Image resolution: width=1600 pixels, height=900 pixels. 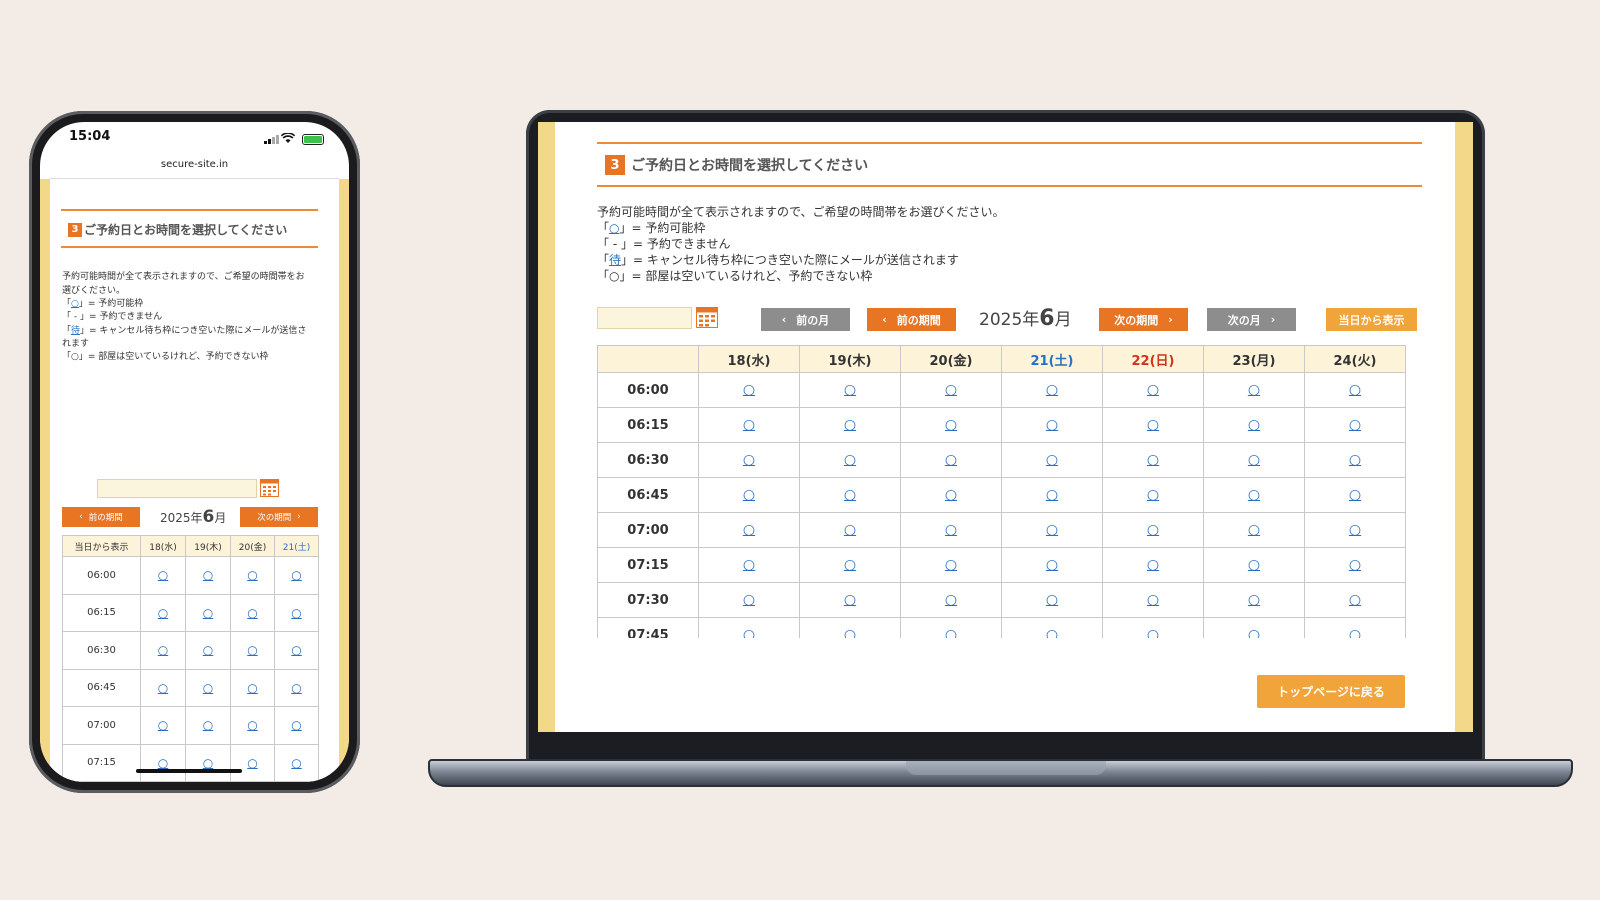 What do you see at coordinates (813, 320) in the screenshot?
I see `button-label: 前の月` at bounding box center [813, 320].